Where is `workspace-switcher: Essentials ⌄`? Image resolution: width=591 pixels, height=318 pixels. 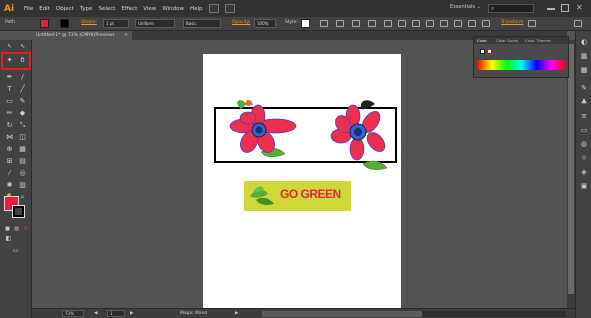 workspace-switcher: Essentials ⌄ is located at coordinates (465, 7).